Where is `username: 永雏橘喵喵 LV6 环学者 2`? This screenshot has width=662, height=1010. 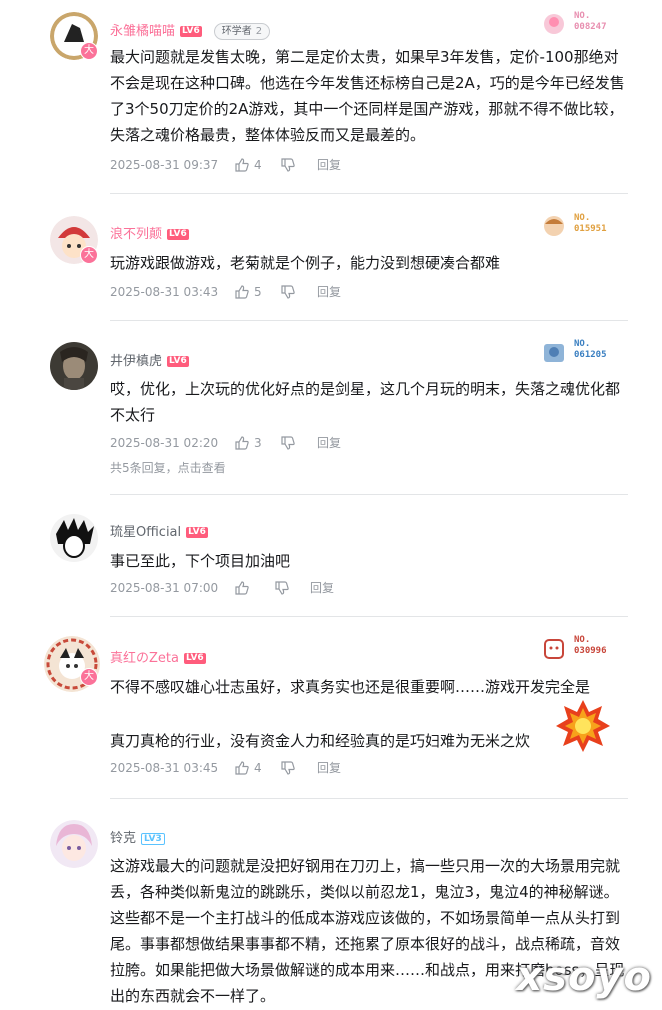
username: 永雏橘喵喵 LV6 环学者 2 is located at coordinates (190, 30).